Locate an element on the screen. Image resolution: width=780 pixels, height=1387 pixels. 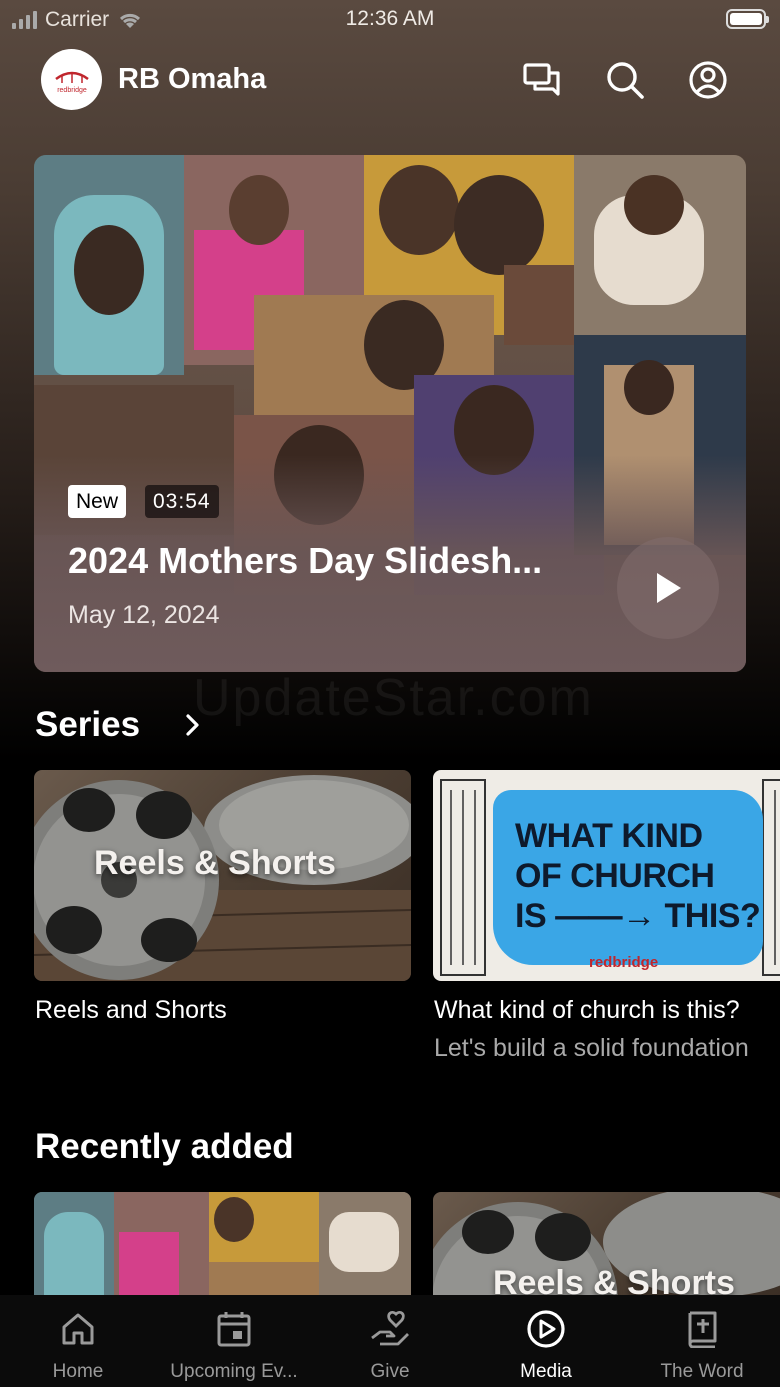
new-badge: New is located at coordinates (97, 501).